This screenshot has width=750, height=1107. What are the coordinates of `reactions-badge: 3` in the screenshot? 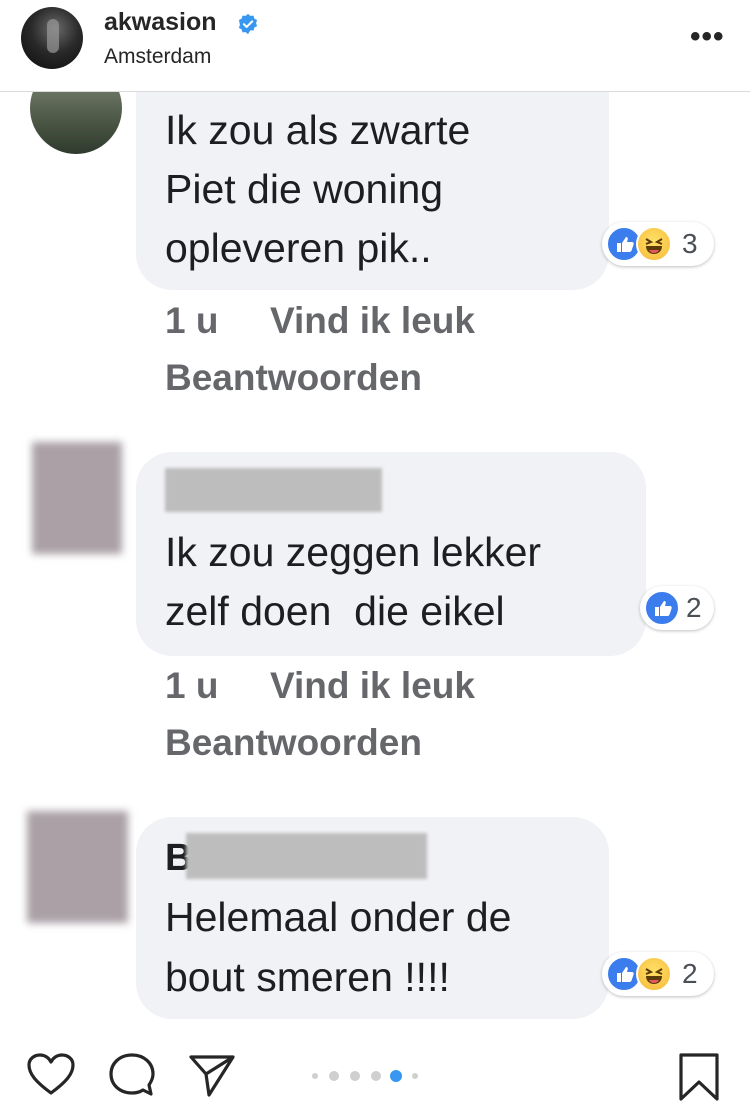 It's located at (658, 244).